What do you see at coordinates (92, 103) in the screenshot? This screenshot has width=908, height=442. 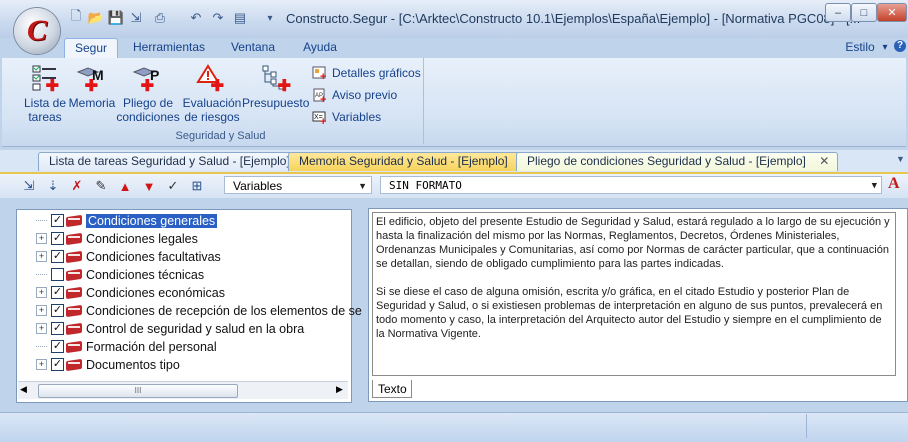 I see `ribbon-label: Memoria` at bounding box center [92, 103].